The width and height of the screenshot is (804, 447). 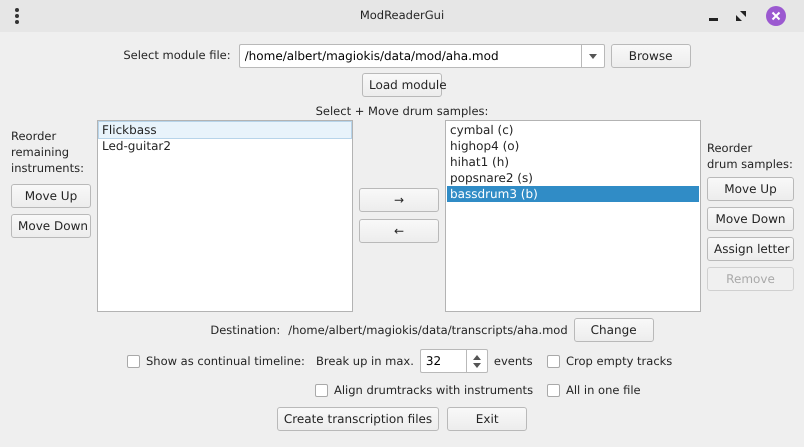 I want to click on spin-buttons, so click(x=477, y=361).